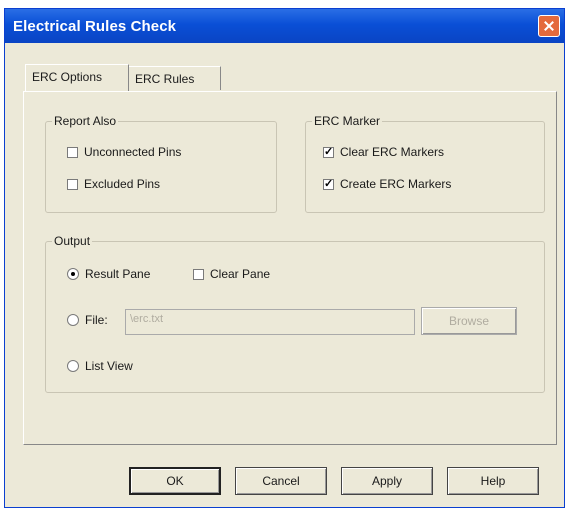 Image resolution: width=569 pixels, height=512 pixels. I want to click on close-icon, so click(549, 26).